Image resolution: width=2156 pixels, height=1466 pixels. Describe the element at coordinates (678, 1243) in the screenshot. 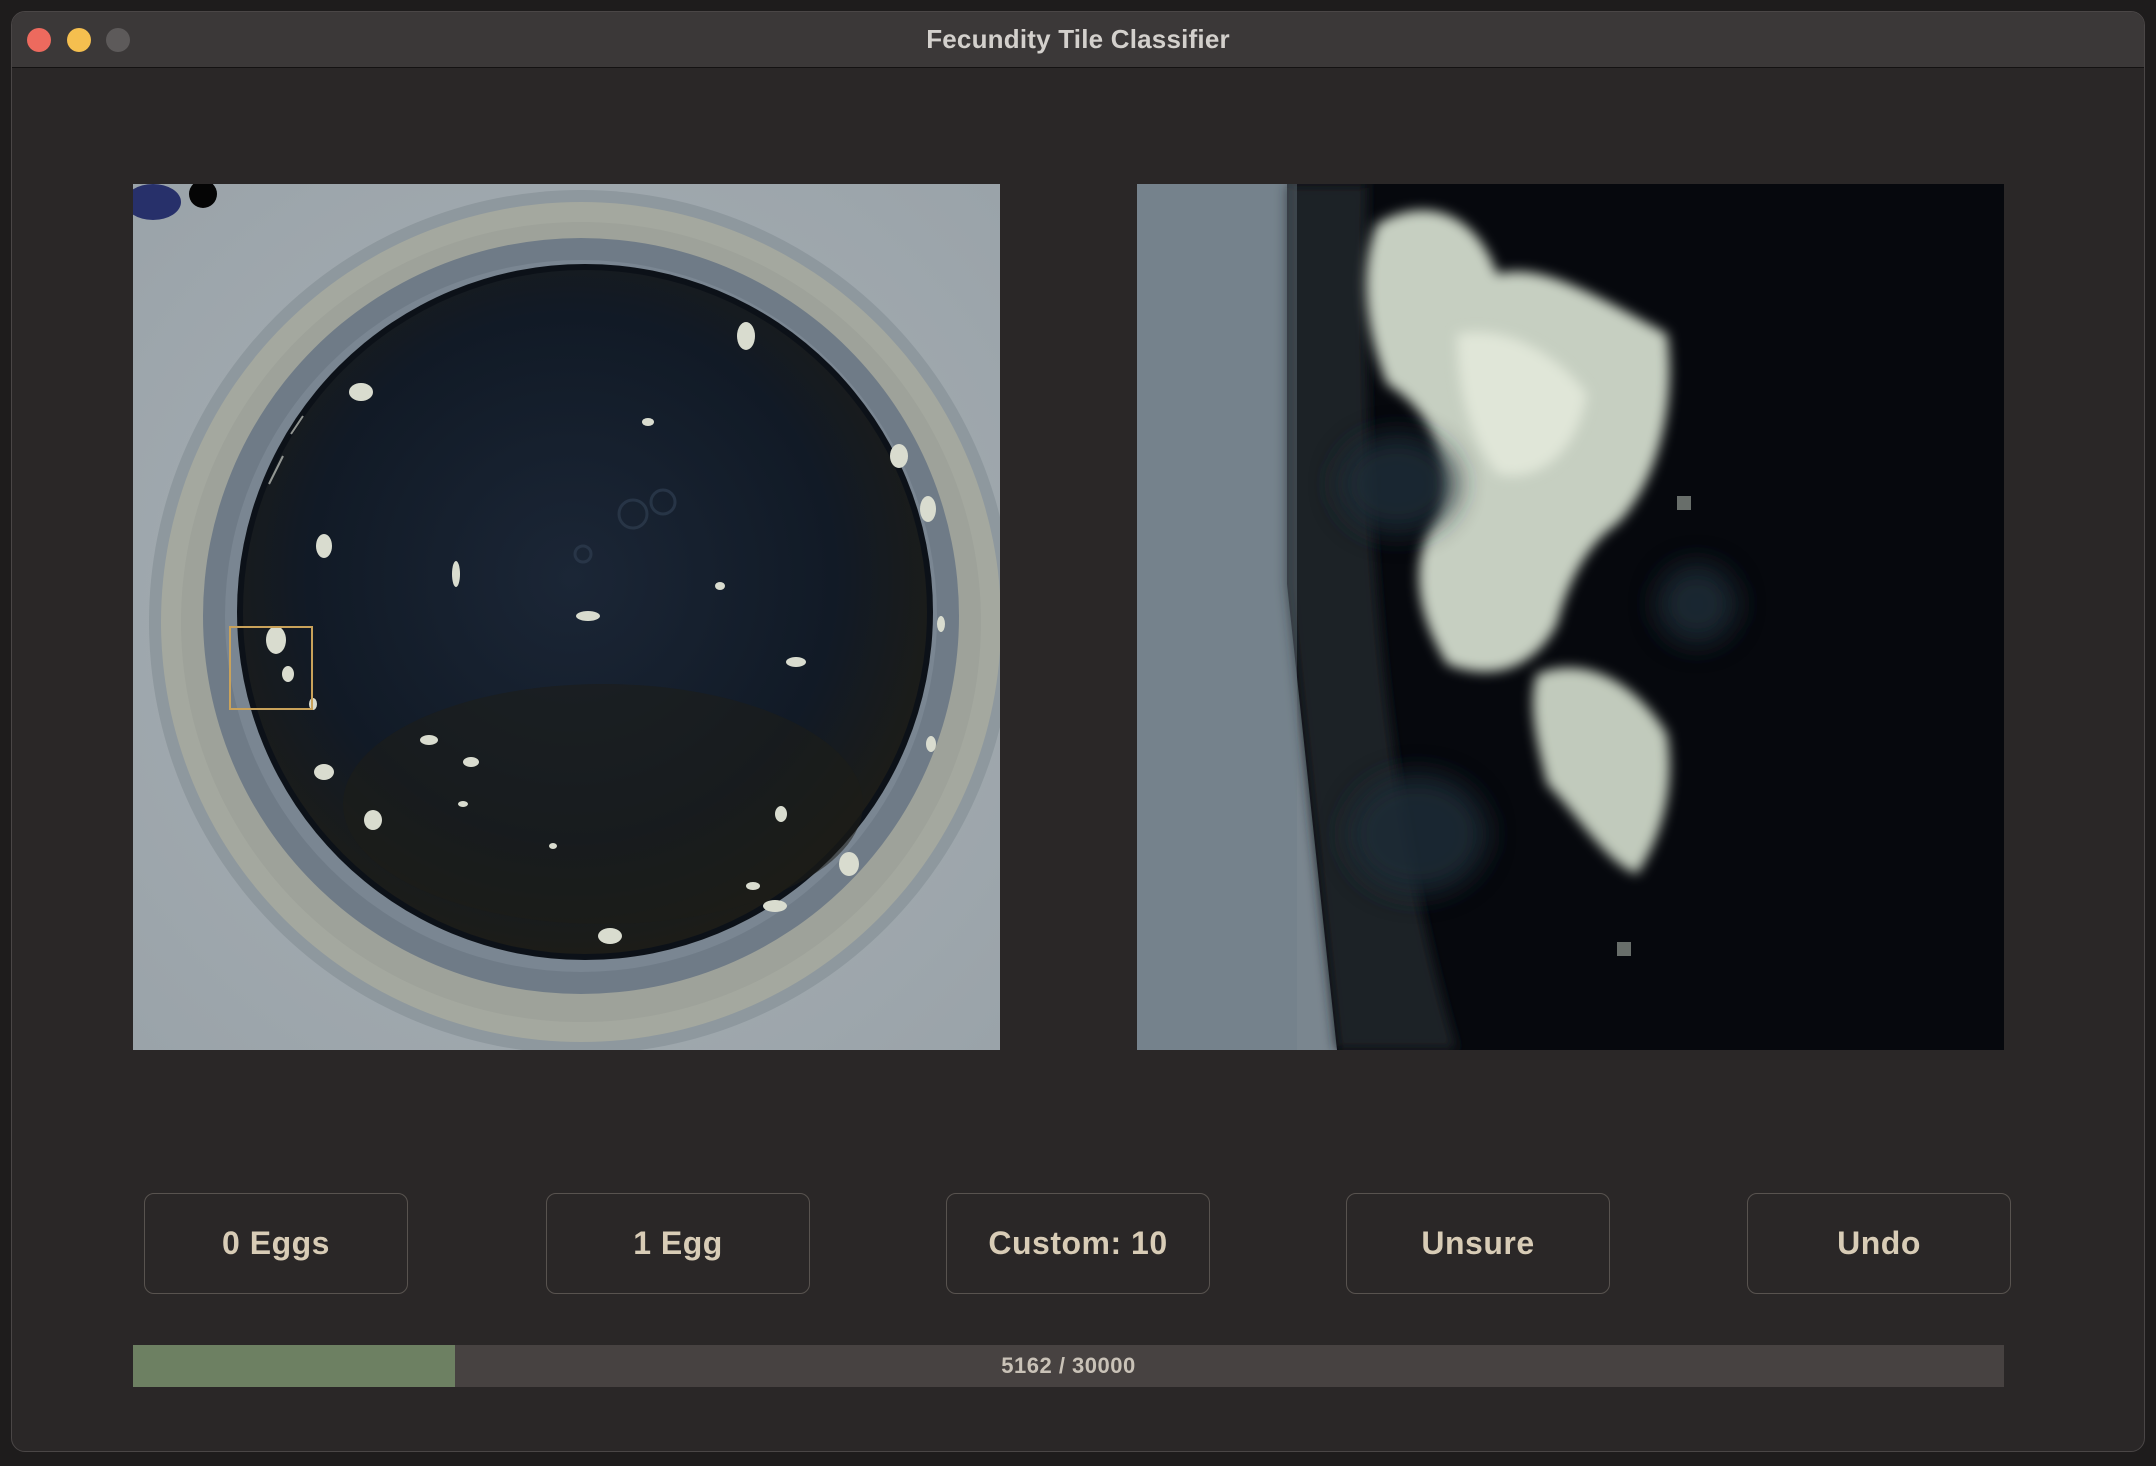

I see `one-egg-button: 1 Egg` at that location.